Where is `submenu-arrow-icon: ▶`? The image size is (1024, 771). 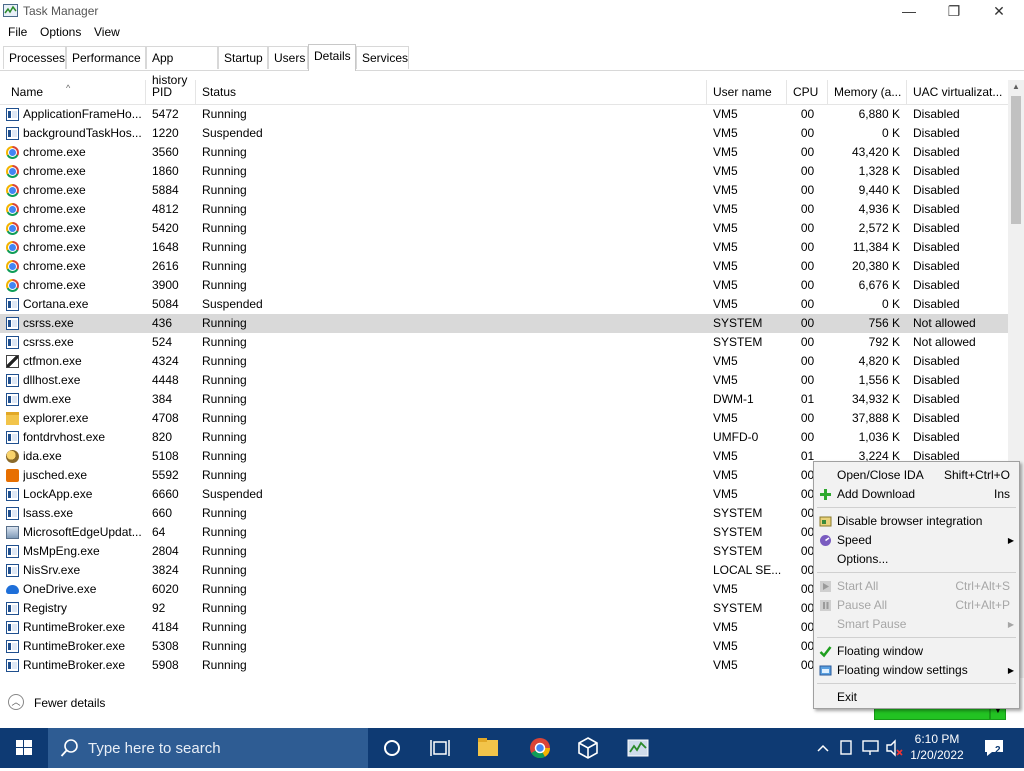
submenu-arrow-icon: ▶ is located at coordinates (1010, 624).